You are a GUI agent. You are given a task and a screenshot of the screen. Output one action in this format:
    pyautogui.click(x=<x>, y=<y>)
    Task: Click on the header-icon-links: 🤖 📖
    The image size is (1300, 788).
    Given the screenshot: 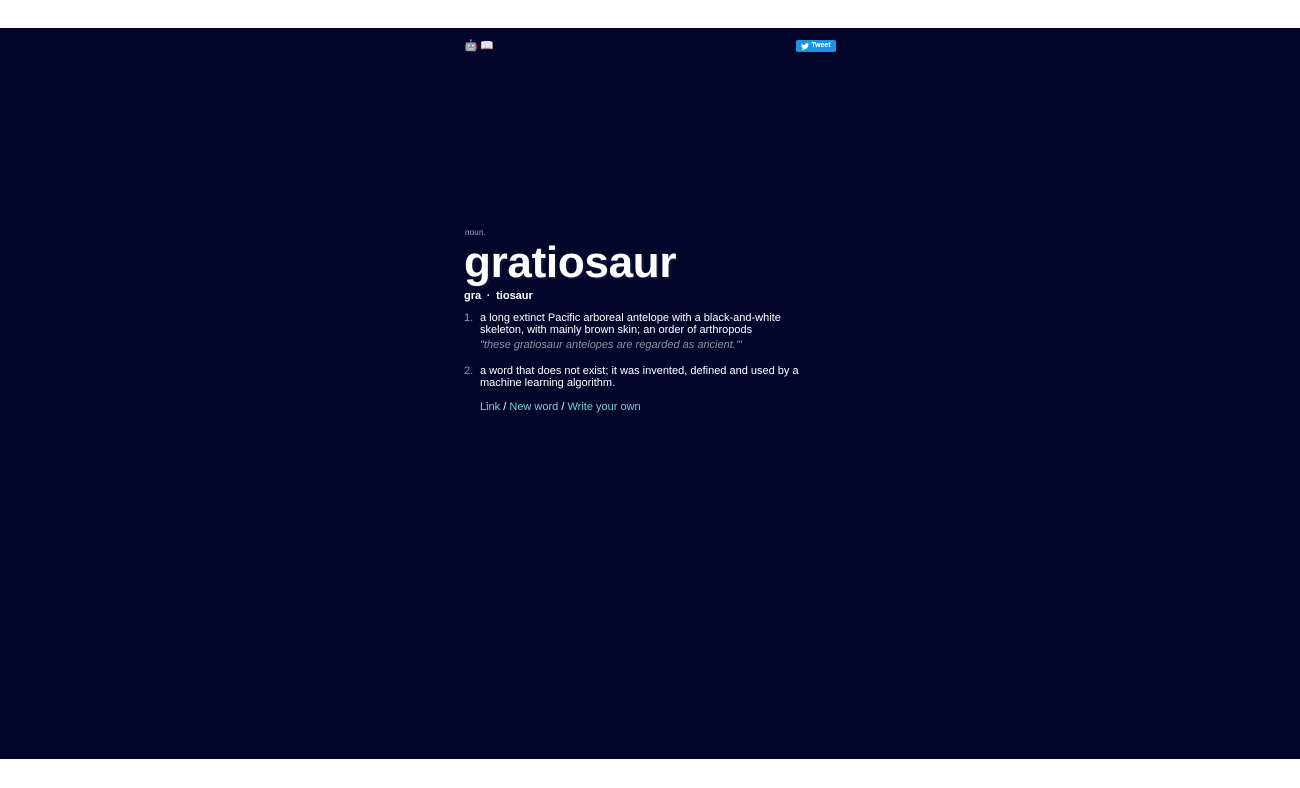 What is the action you would take?
    pyautogui.click(x=479, y=46)
    